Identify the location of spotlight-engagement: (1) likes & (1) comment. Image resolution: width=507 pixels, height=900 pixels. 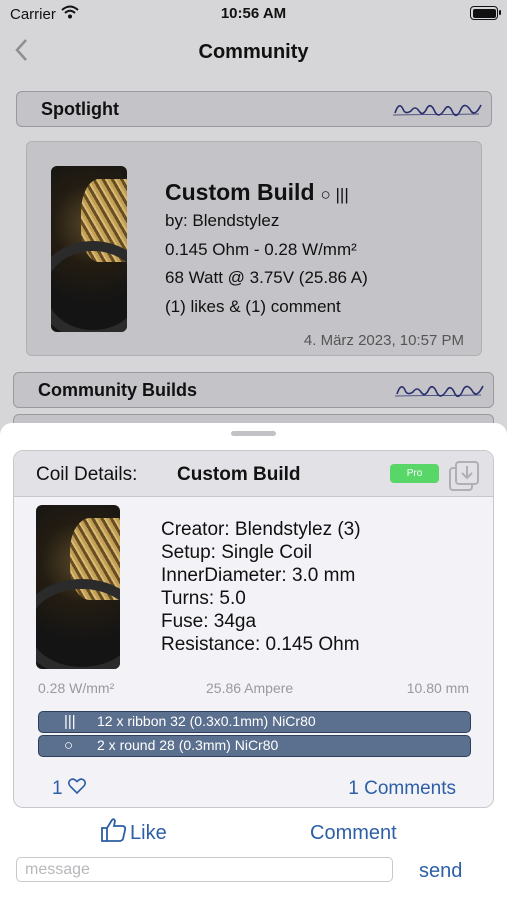
(253, 306).